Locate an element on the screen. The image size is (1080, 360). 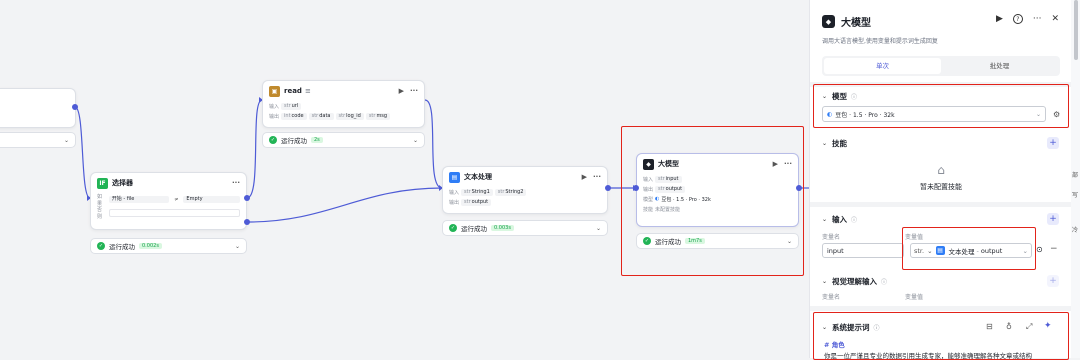
else-row: 否则 is located at coordinates (168, 213).